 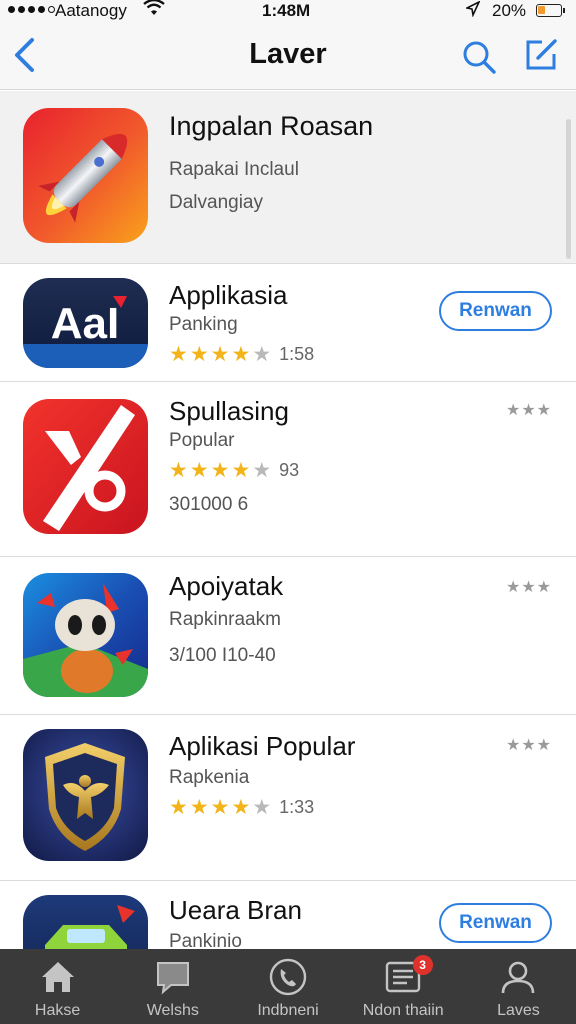 I want to click on app-subtitle: Rapkenia, so click(x=209, y=777).